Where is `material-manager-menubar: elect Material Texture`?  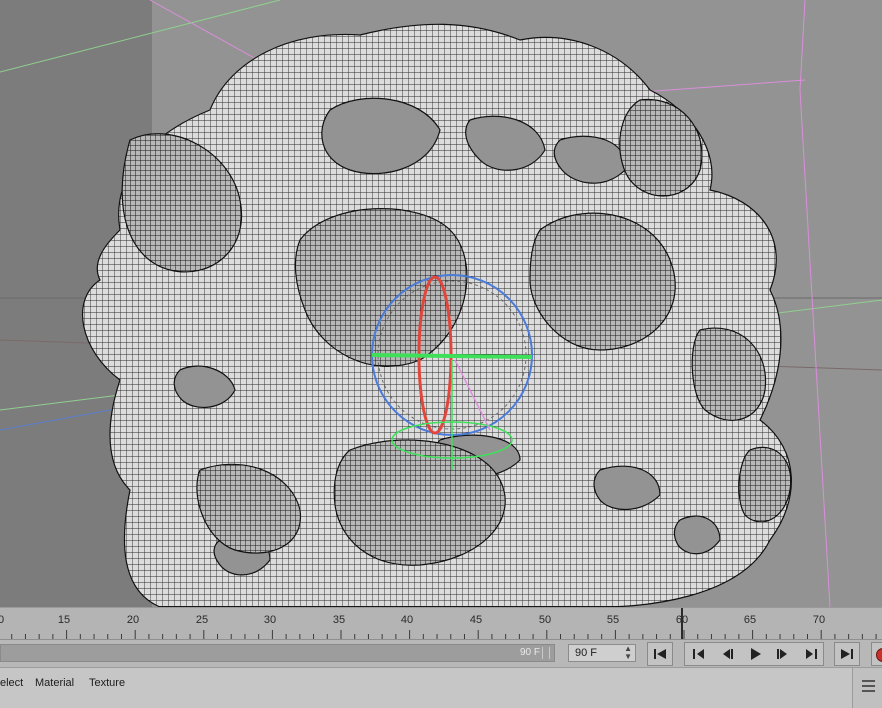
material-manager-menubar: elect Material Texture is located at coordinates (441, 687).